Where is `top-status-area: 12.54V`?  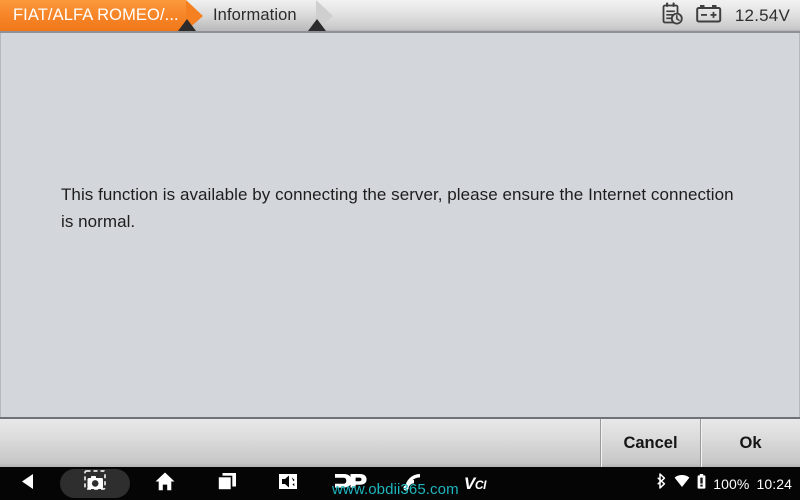
top-status-area: 12.54V is located at coordinates (726, 15).